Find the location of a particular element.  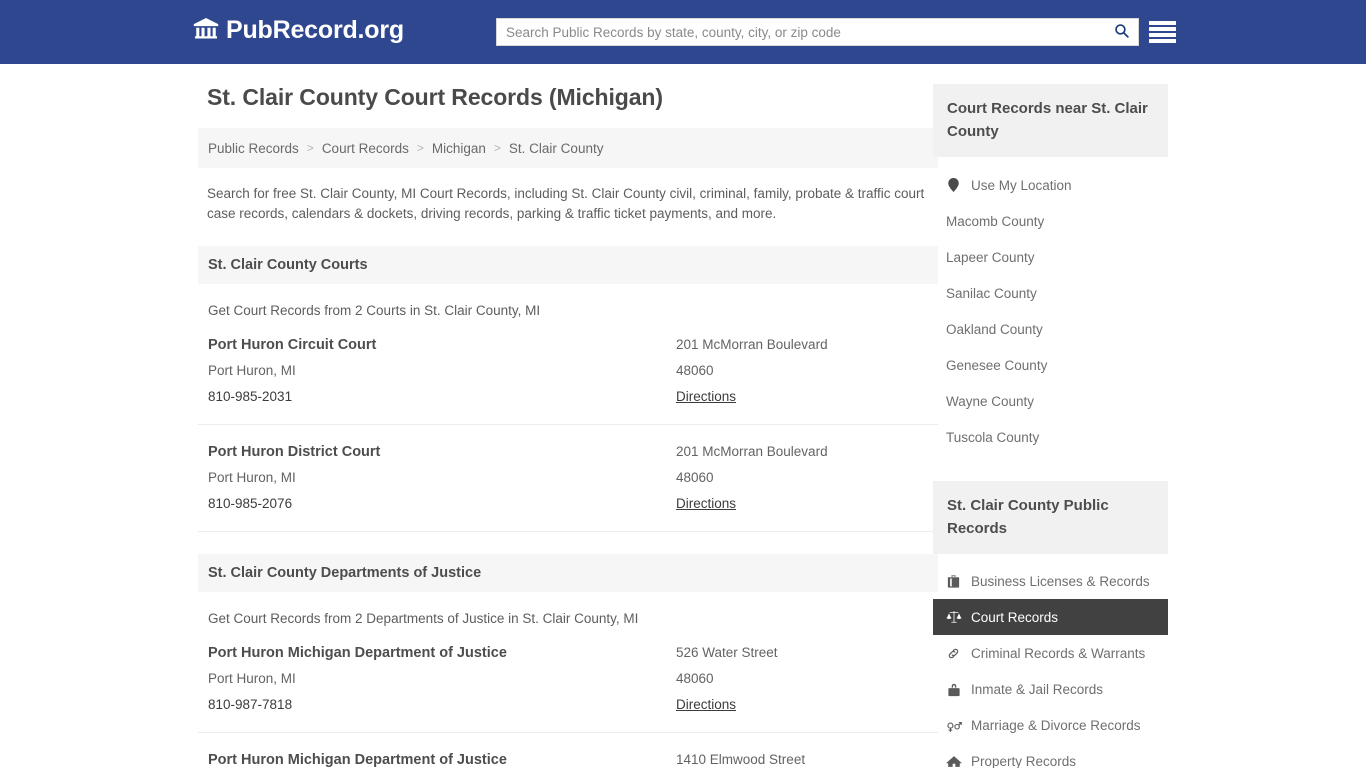

venus-mars-icon is located at coordinates (953, 725).